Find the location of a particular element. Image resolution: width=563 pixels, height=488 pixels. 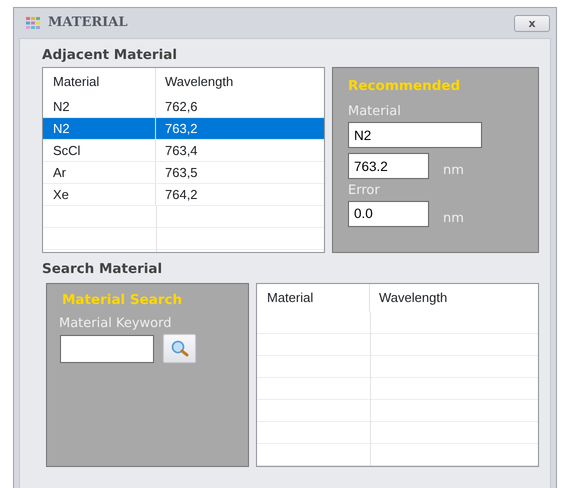

search-icon is located at coordinates (180, 349).